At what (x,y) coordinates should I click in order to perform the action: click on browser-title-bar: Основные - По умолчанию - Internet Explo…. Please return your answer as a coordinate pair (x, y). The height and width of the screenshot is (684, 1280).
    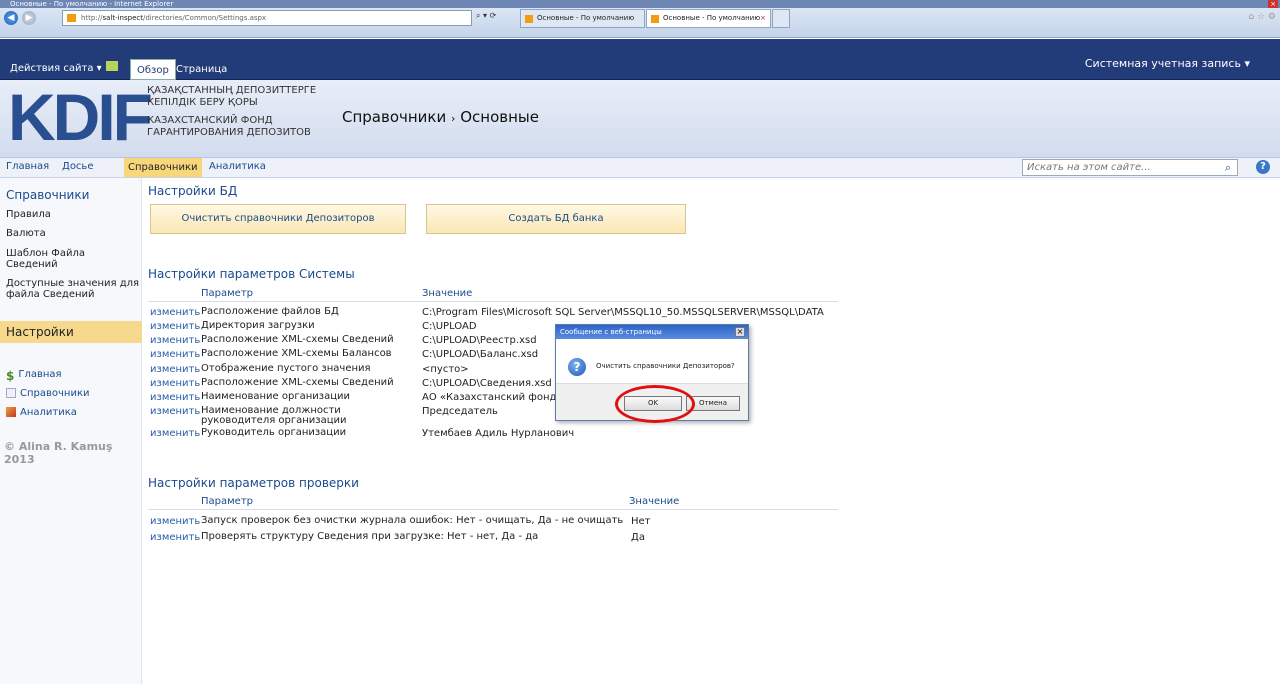
    Looking at the image, I should click on (640, 4).